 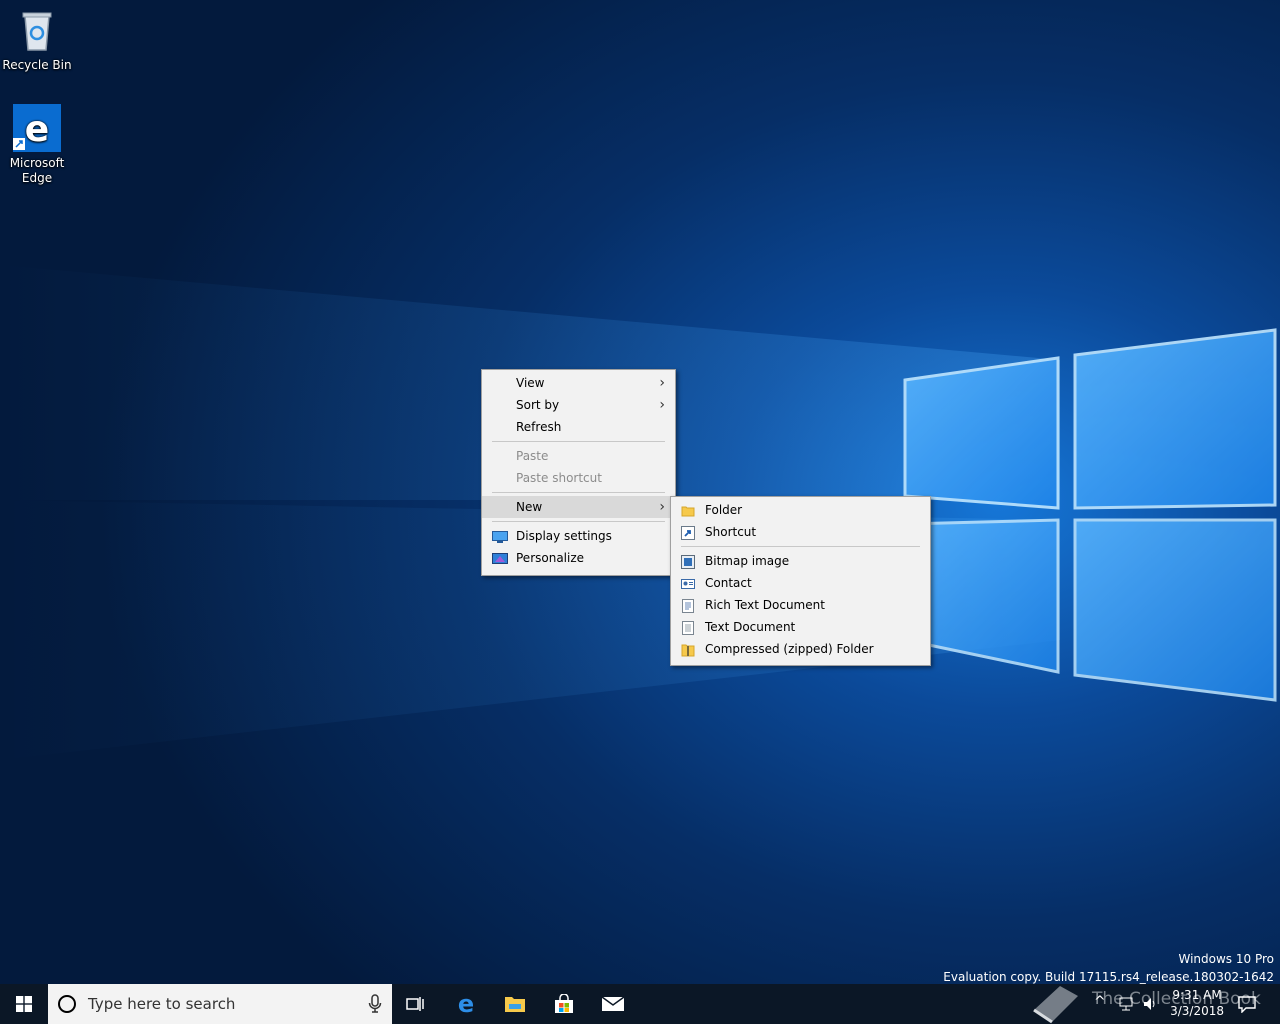 I want to click on submenu-item-zip-label: Compressed (zipped) Folder, so click(x=789, y=649).